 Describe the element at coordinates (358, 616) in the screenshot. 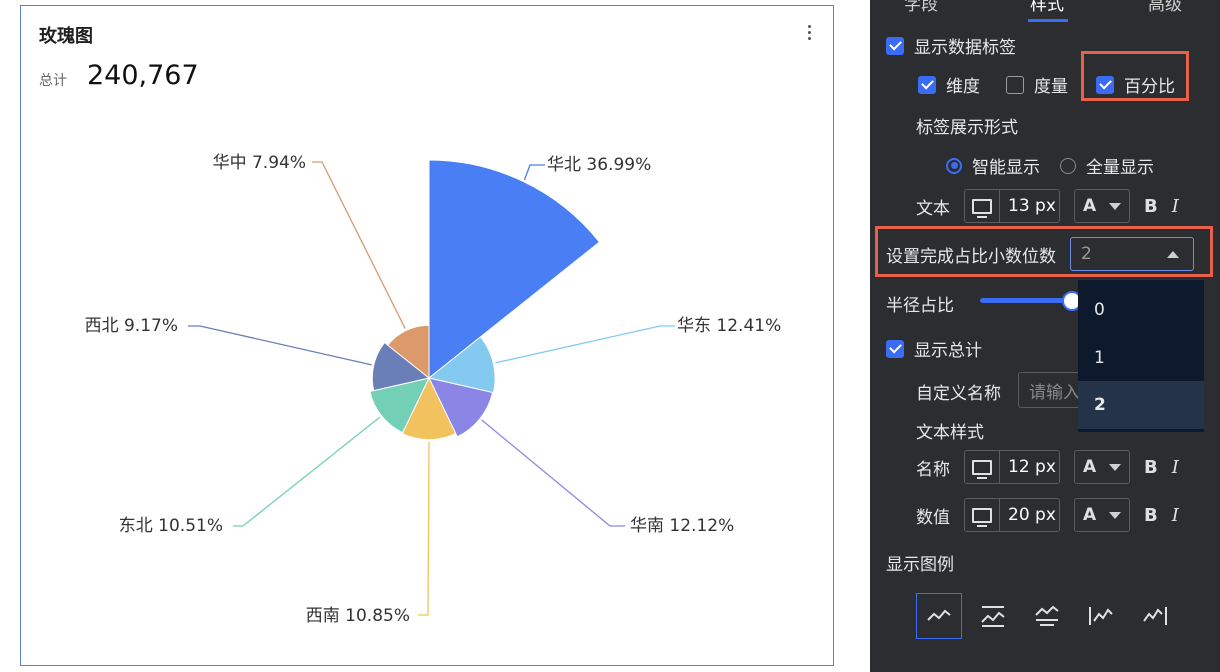

I see `slice-label-3: 西南 10.85%` at that location.